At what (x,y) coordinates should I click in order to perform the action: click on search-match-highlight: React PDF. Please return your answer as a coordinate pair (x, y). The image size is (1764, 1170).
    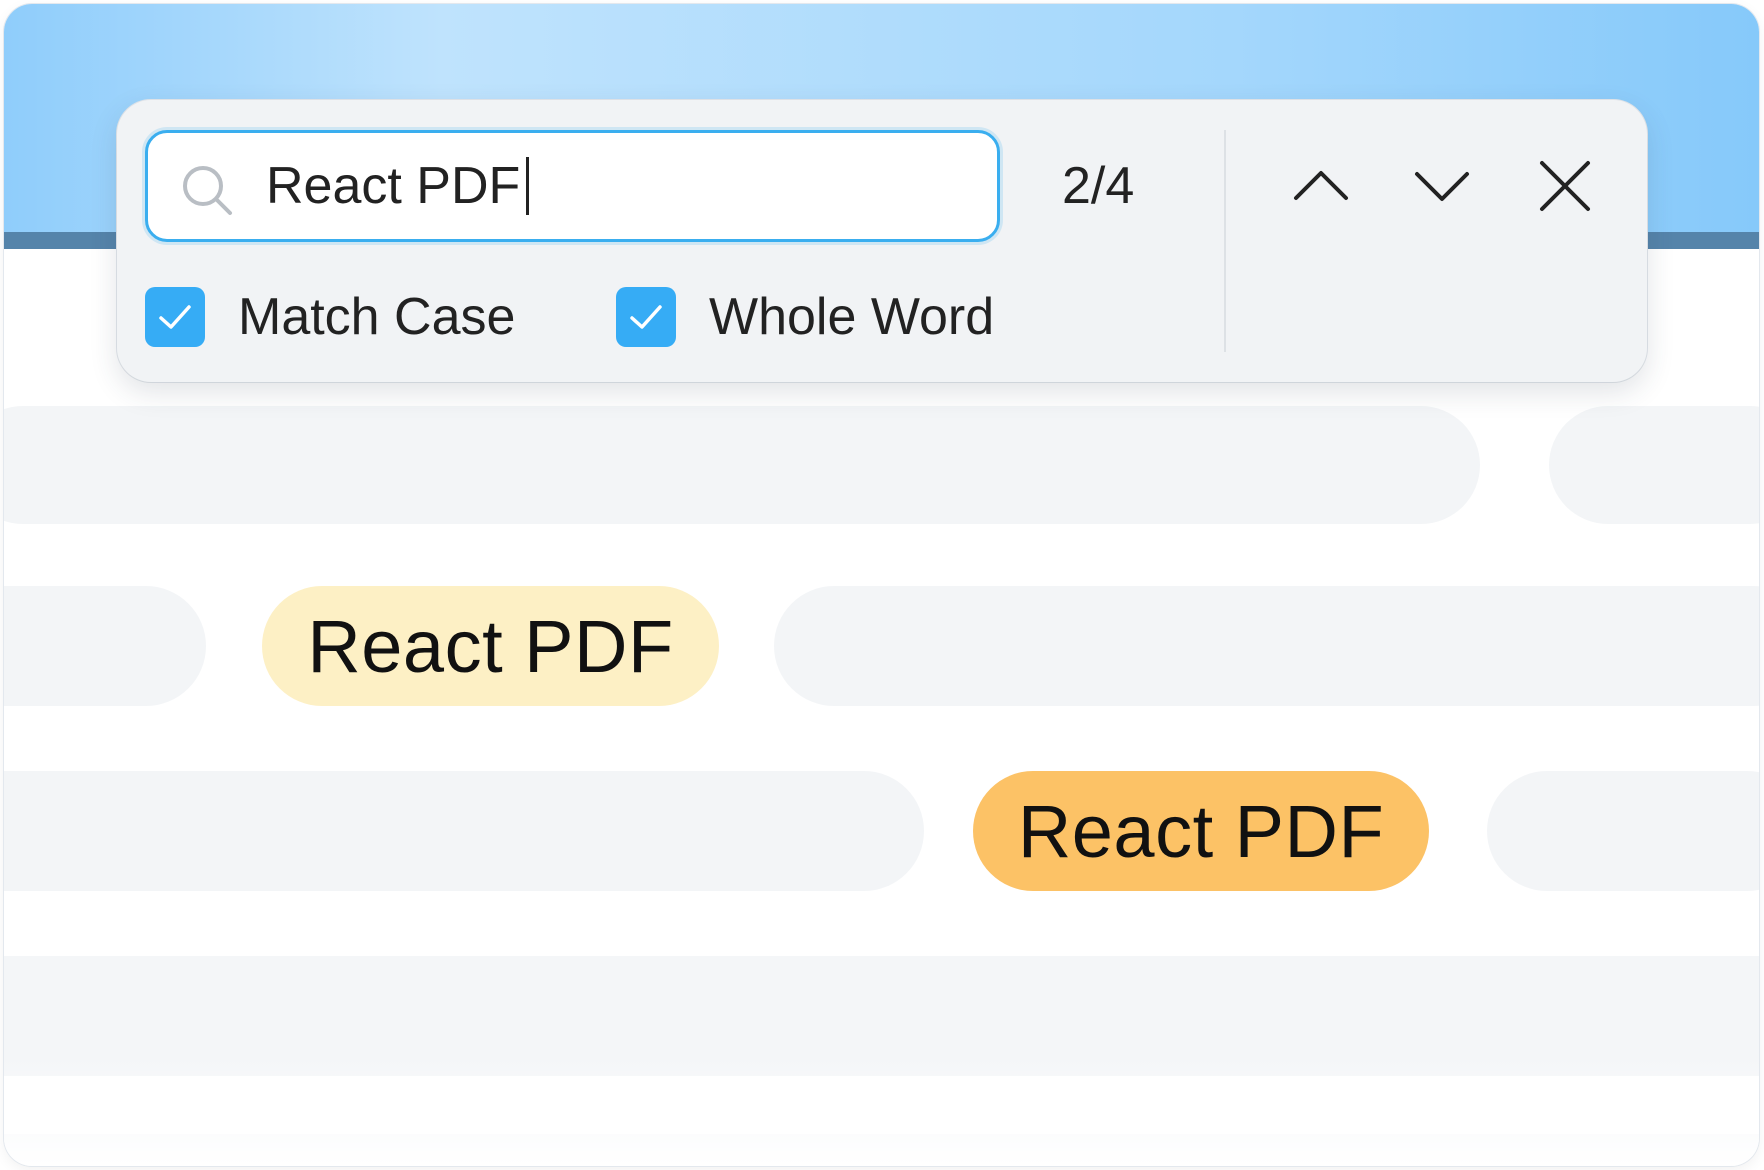
    Looking at the image, I should click on (490, 646).